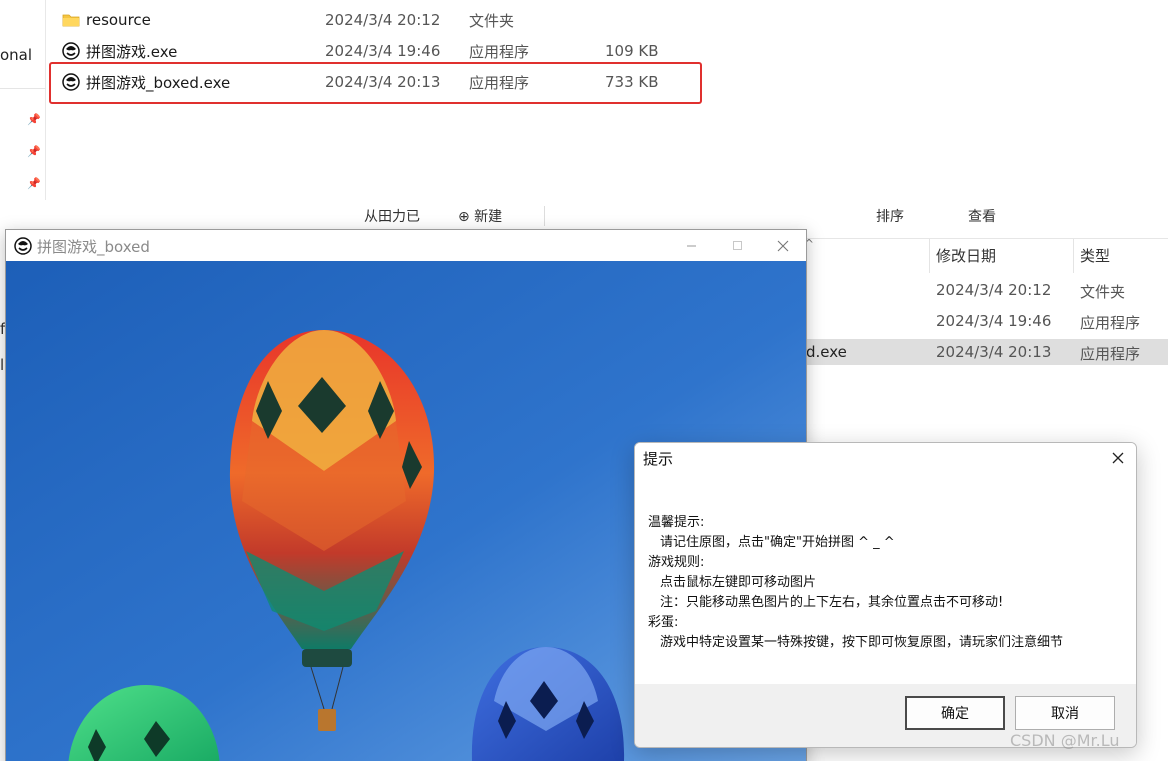  I want to click on message-line: 游戏中特定设置某一特殊按键，按下即可恢复原图，请玩家们注意细节, so click(862, 642).